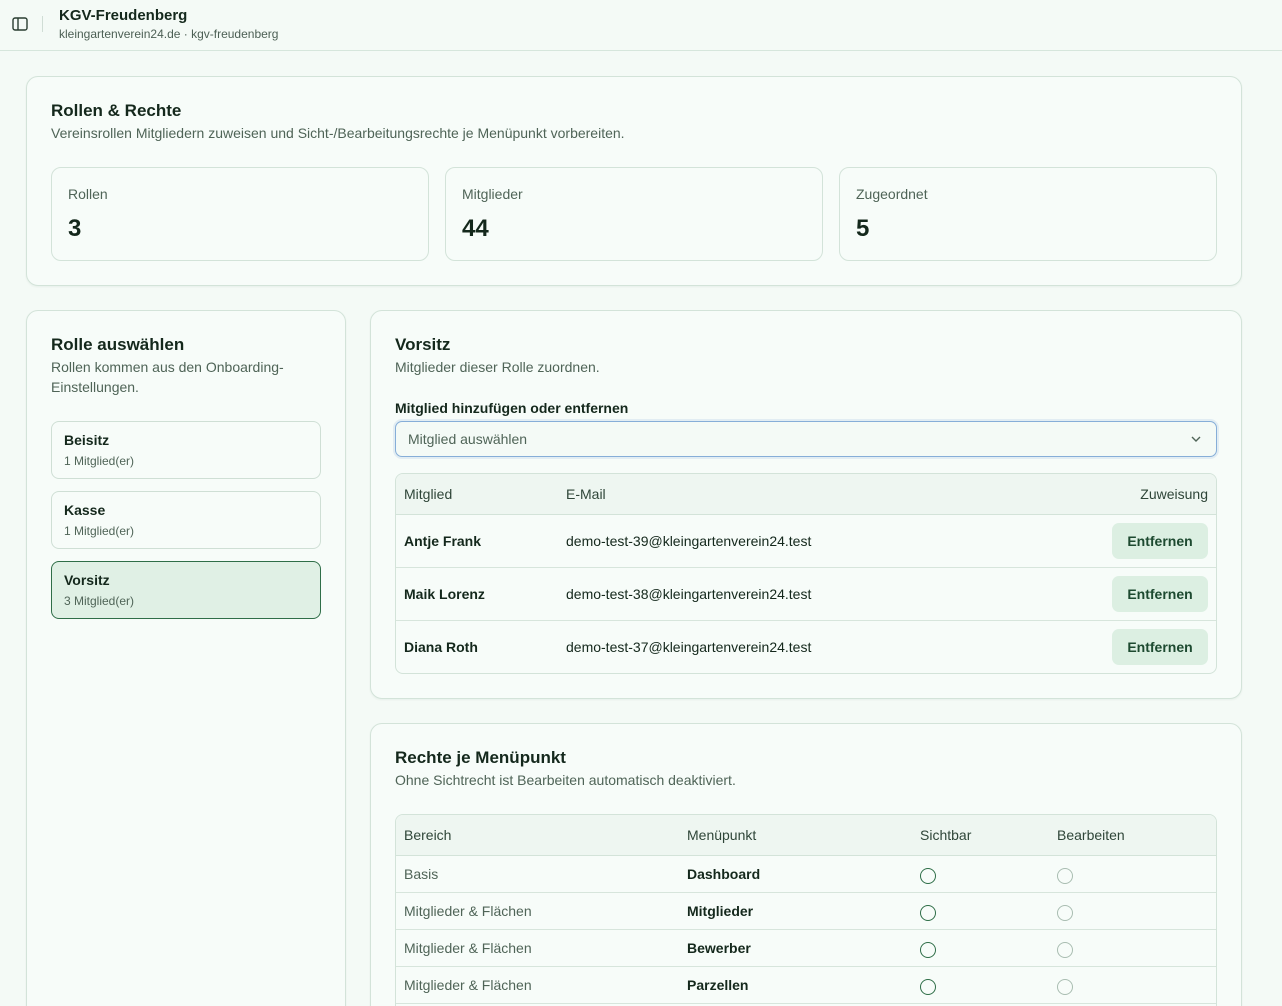 The image size is (1282, 1006). Describe the element at coordinates (240, 214) in the screenshot. I see `stat-card-rollen: Rollen 3` at that location.